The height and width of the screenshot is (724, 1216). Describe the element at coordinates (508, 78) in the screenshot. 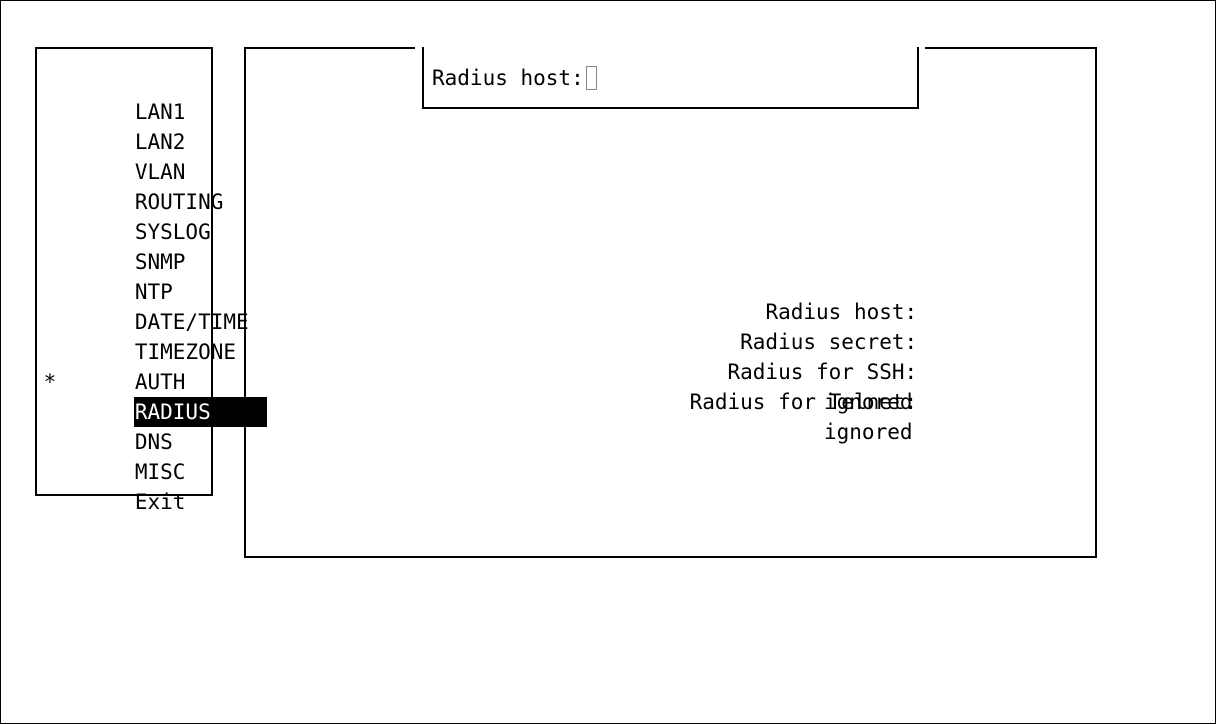

I see `dialog-prompt: Radius host:` at that location.